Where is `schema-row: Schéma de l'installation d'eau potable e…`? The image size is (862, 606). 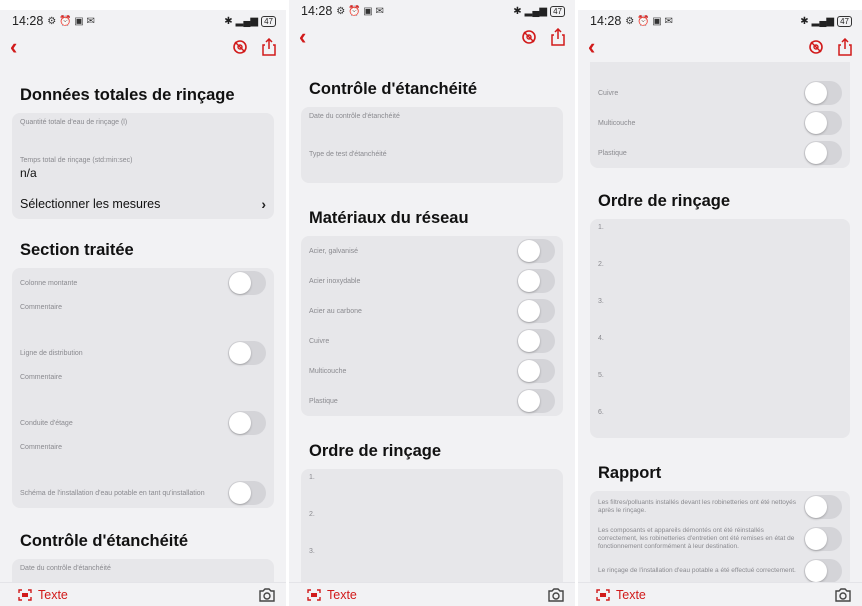
schema-row: Schéma de l'installation d'eau potable e… is located at coordinates (143, 493).